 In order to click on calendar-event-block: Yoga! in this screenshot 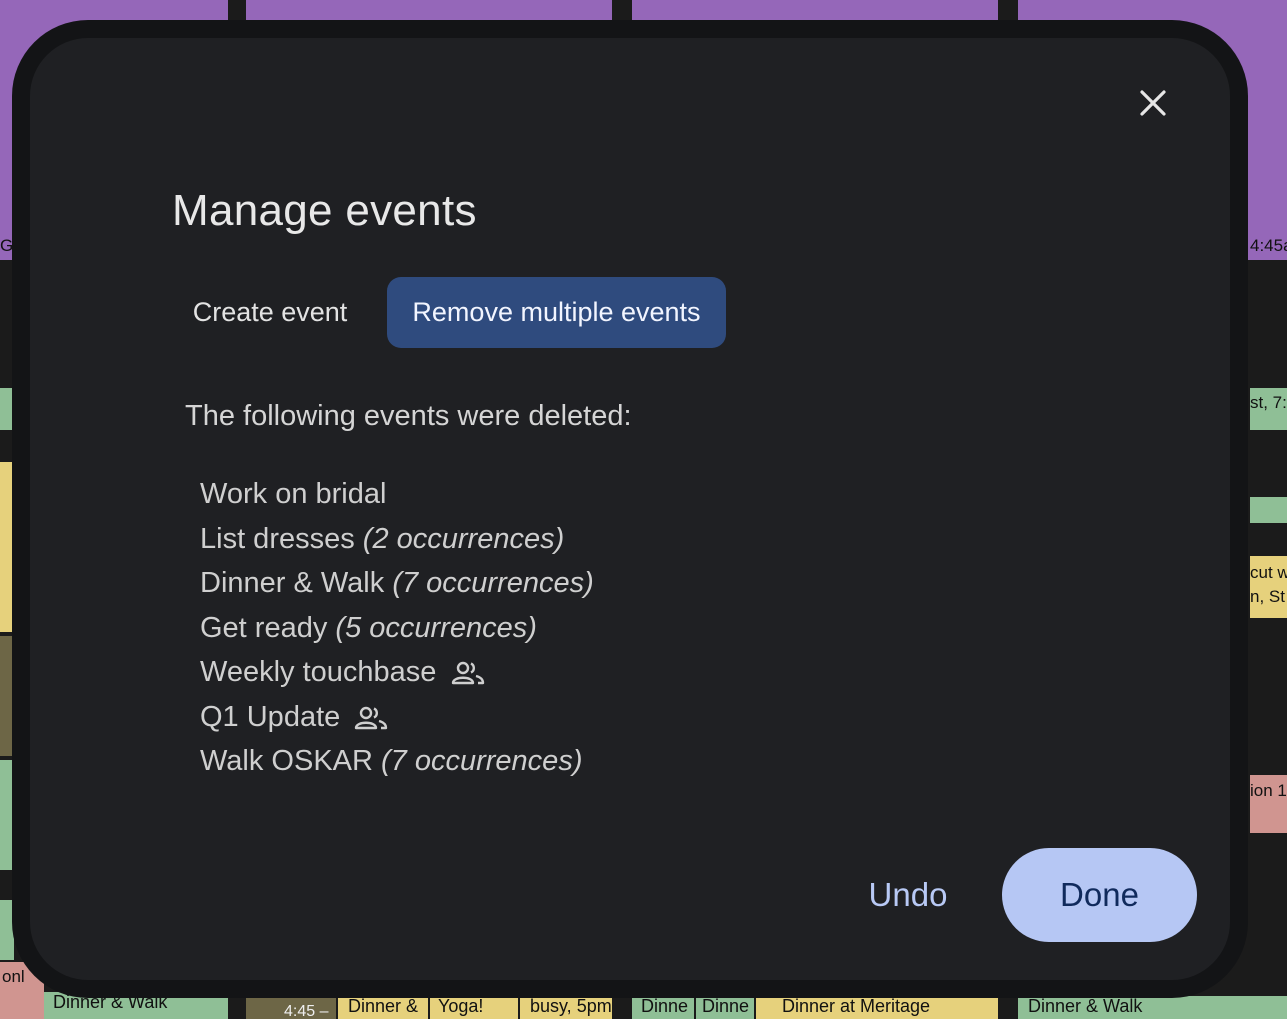, I will do `click(474, 1007)`.